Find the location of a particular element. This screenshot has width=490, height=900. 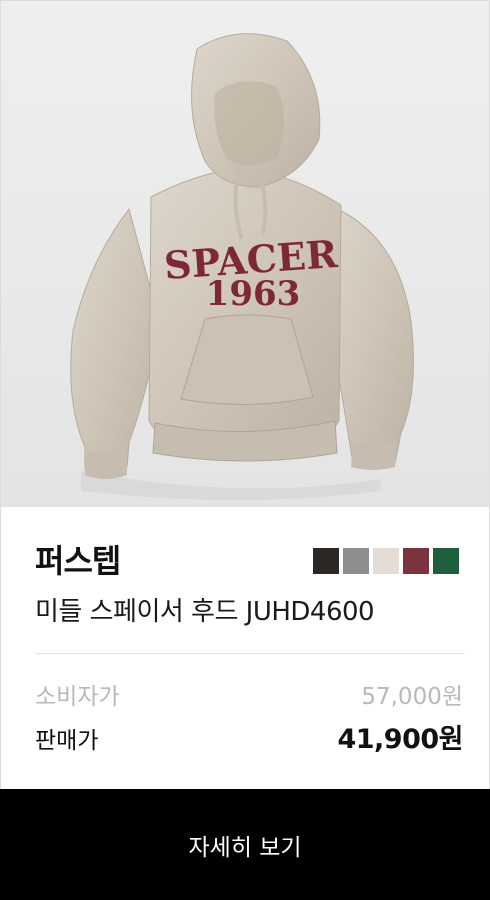

brand-name: 퍼스텝 is located at coordinates (78, 561).